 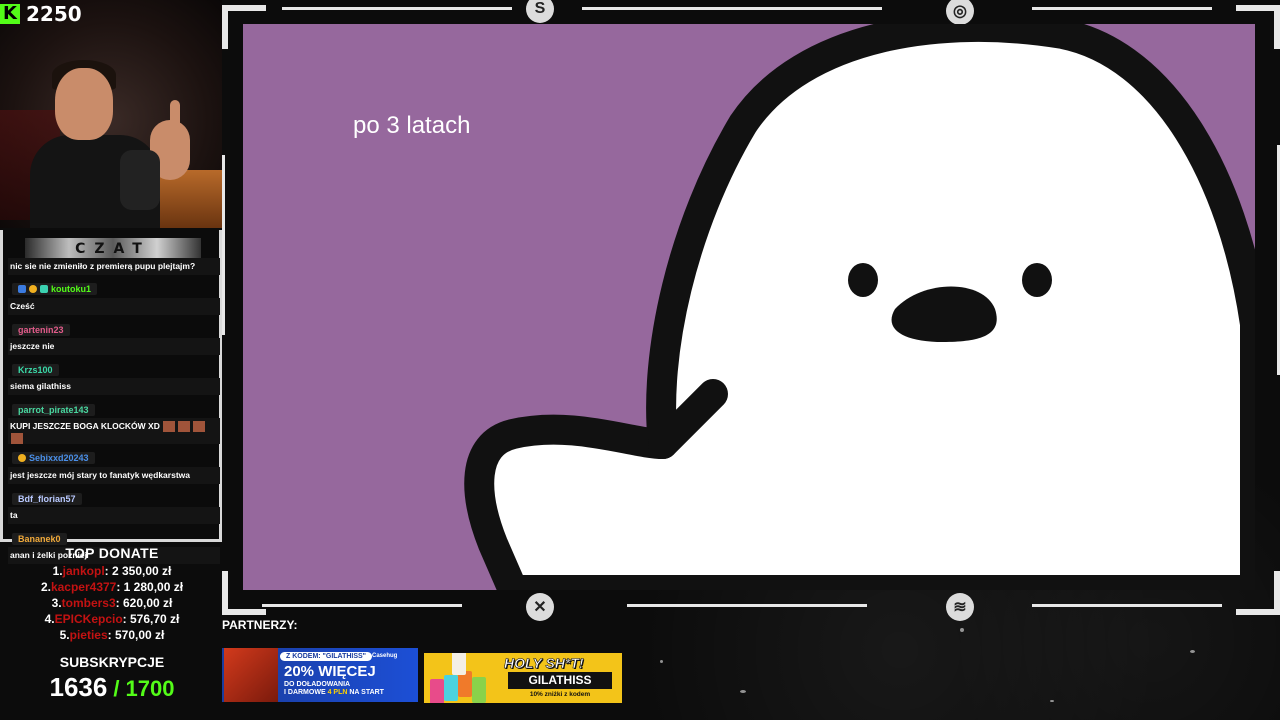 What do you see at coordinates (35, 370) in the screenshot?
I see `chat-username: Krzs100` at bounding box center [35, 370].